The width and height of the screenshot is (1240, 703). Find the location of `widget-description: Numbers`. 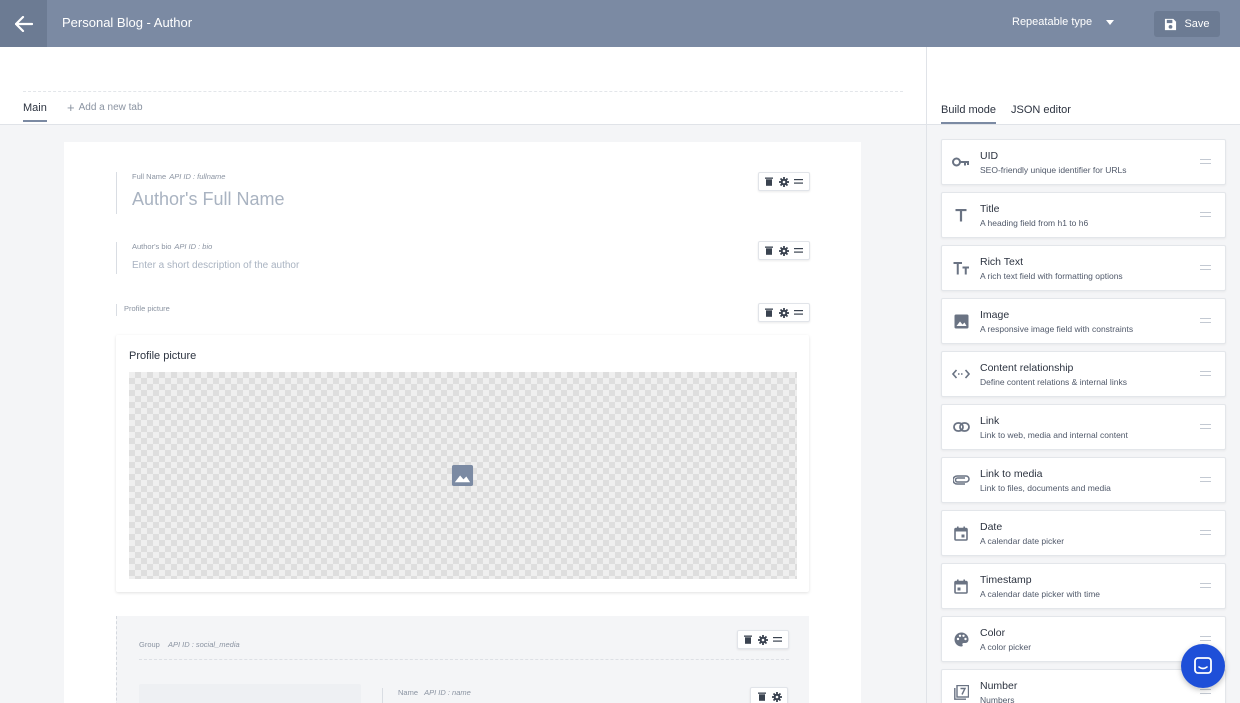

widget-description: Numbers is located at coordinates (997, 699).